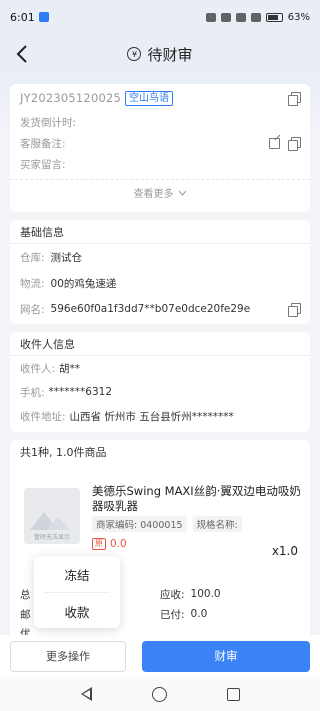 The height and width of the screenshot is (711, 320). What do you see at coordinates (70, 368) in the screenshot?
I see `receiver-name-value: 胡**` at bounding box center [70, 368].